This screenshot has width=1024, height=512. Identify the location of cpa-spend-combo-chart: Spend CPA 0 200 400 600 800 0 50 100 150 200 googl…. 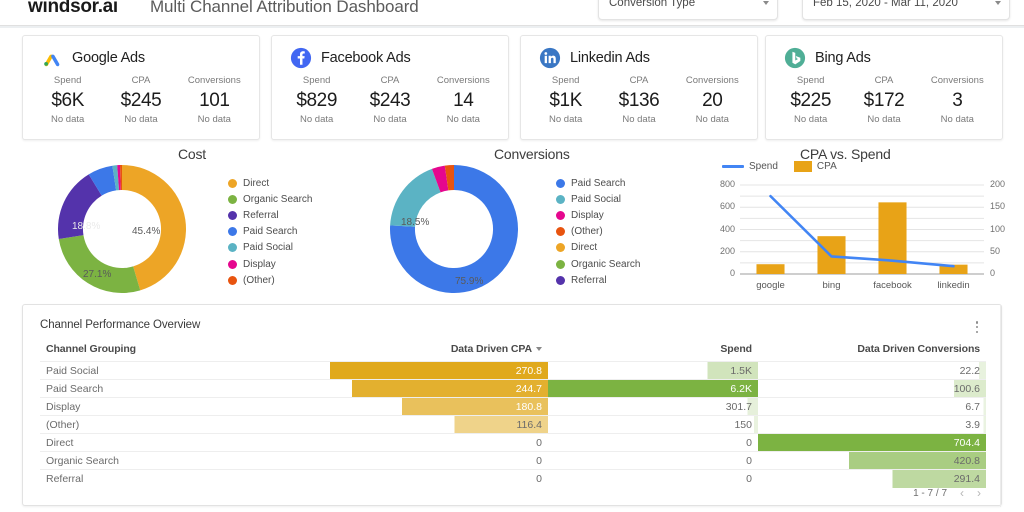
(862, 228).